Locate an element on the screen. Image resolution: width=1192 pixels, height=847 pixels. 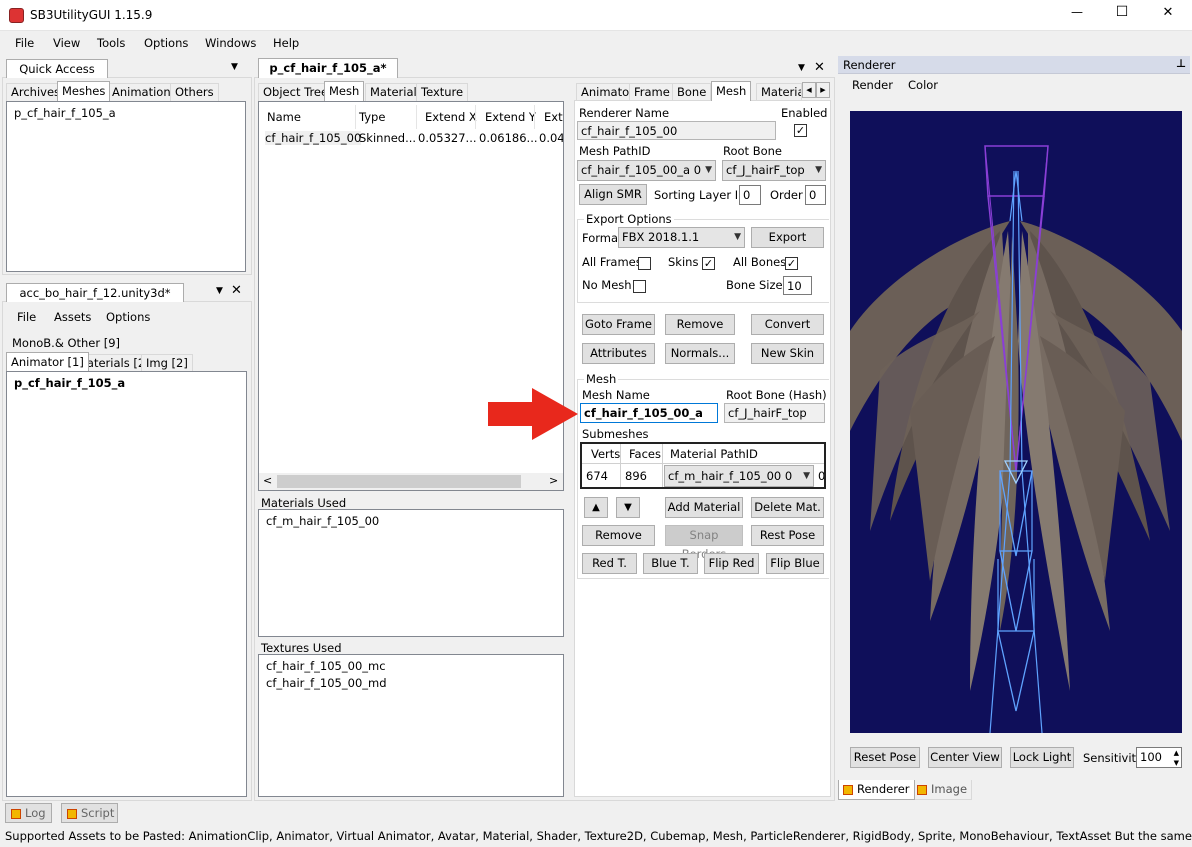
close-button: ✕ is located at coordinates (1168, 12).